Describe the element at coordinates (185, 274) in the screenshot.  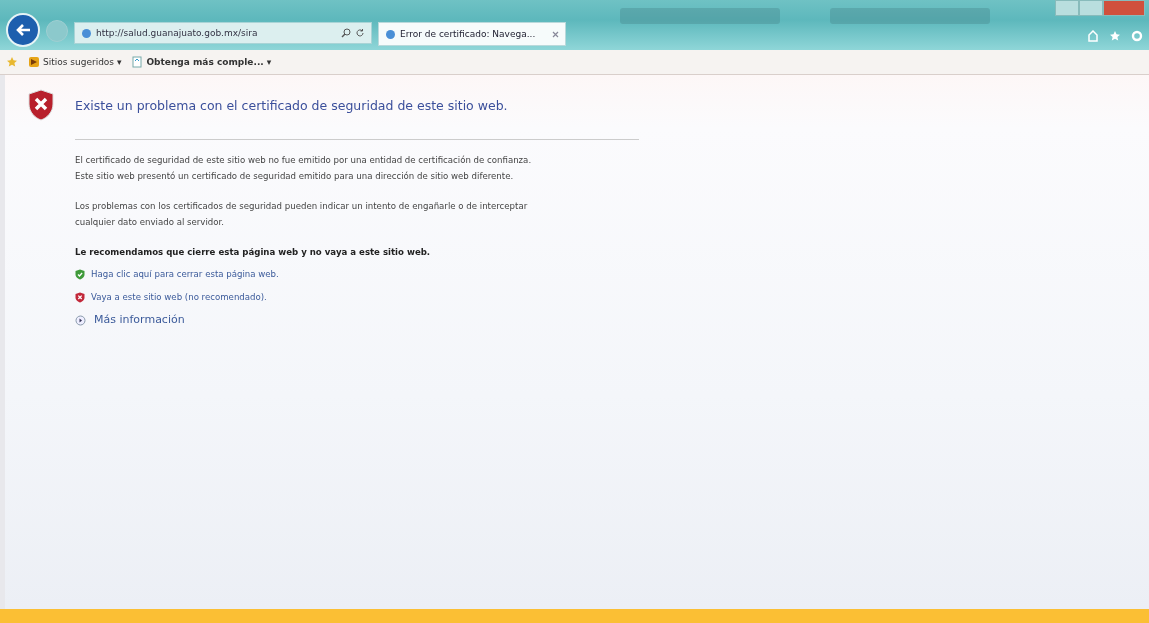
I see `close-page-link: Haga clic aquí para cerrar esta página web.` at that location.